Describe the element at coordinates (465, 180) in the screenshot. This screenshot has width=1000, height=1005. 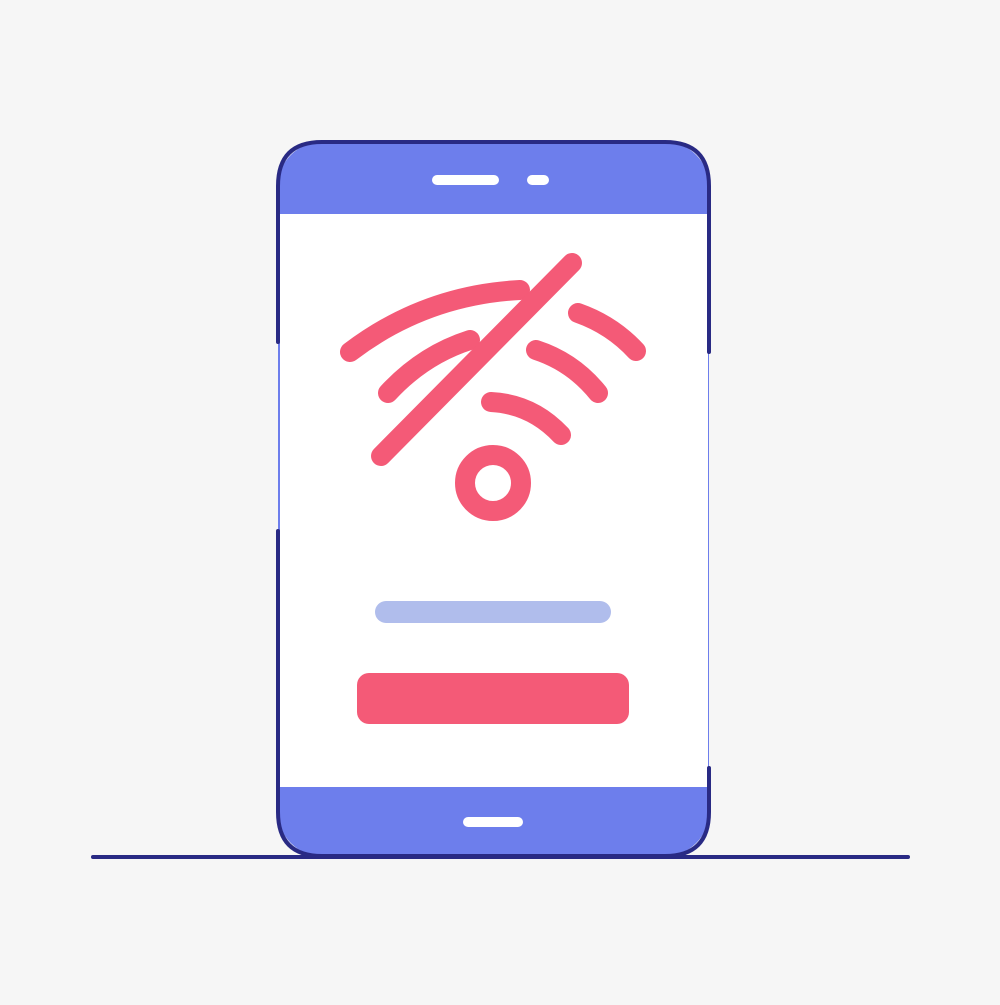
I see `speaker-grille-icon` at that location.